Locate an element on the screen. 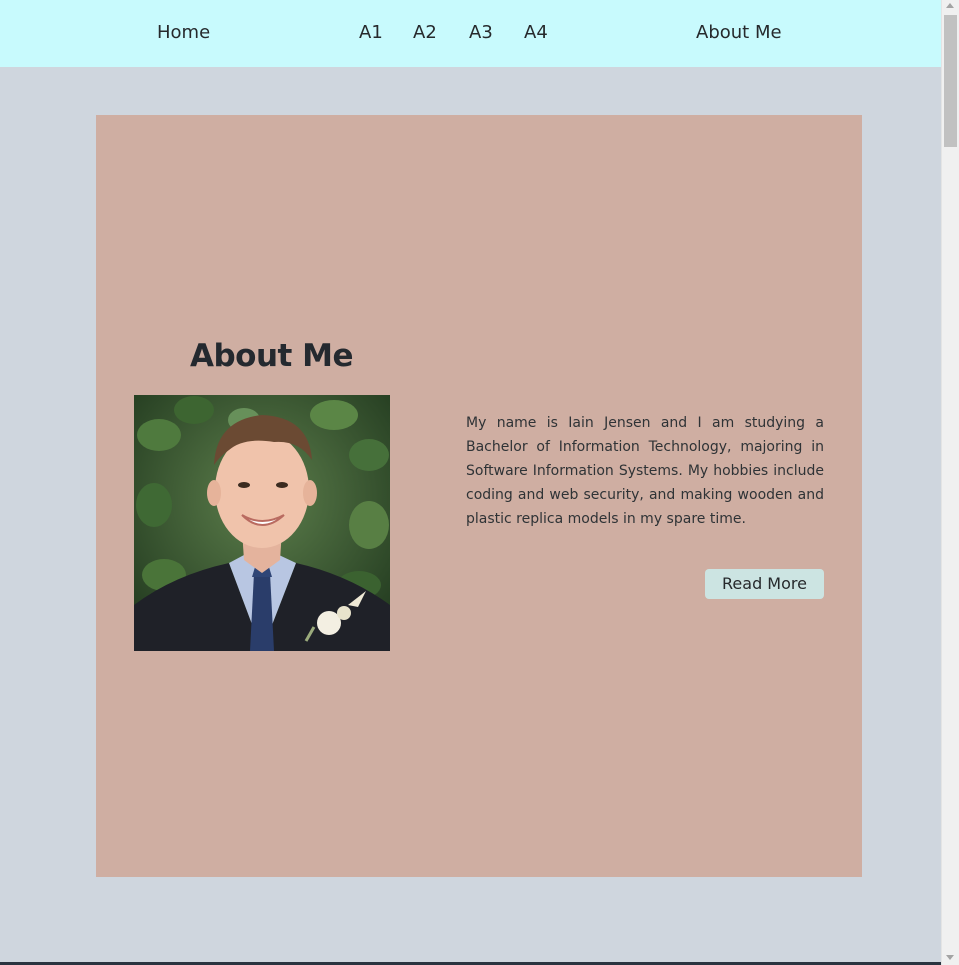  vertical-scrollbar is located at coordinates (950, 482).